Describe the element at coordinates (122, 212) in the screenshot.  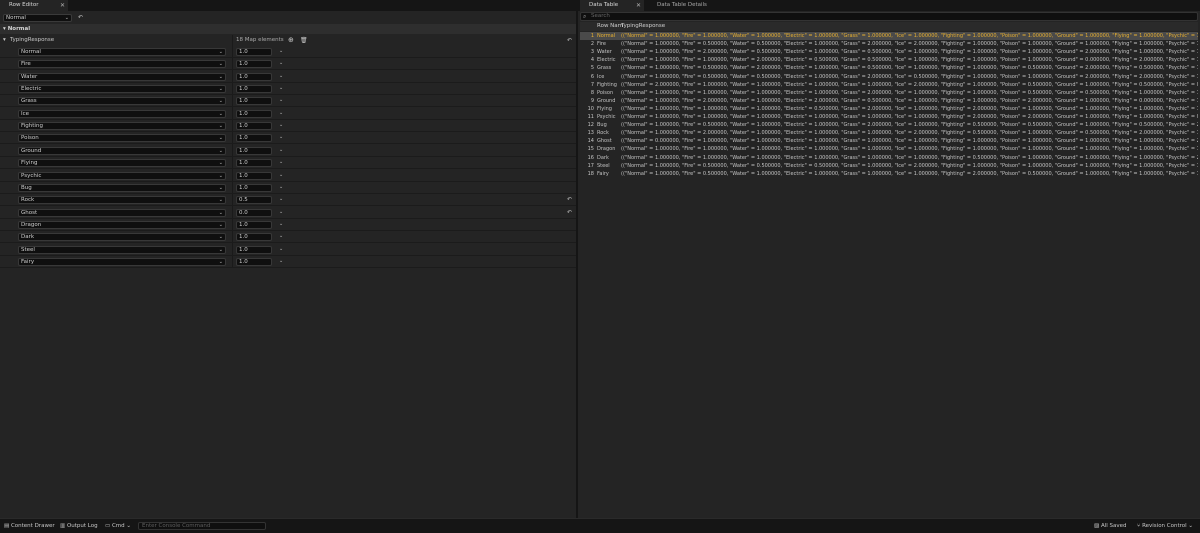
I see `type-key-dropdown: Ghost ⌄` at that location.